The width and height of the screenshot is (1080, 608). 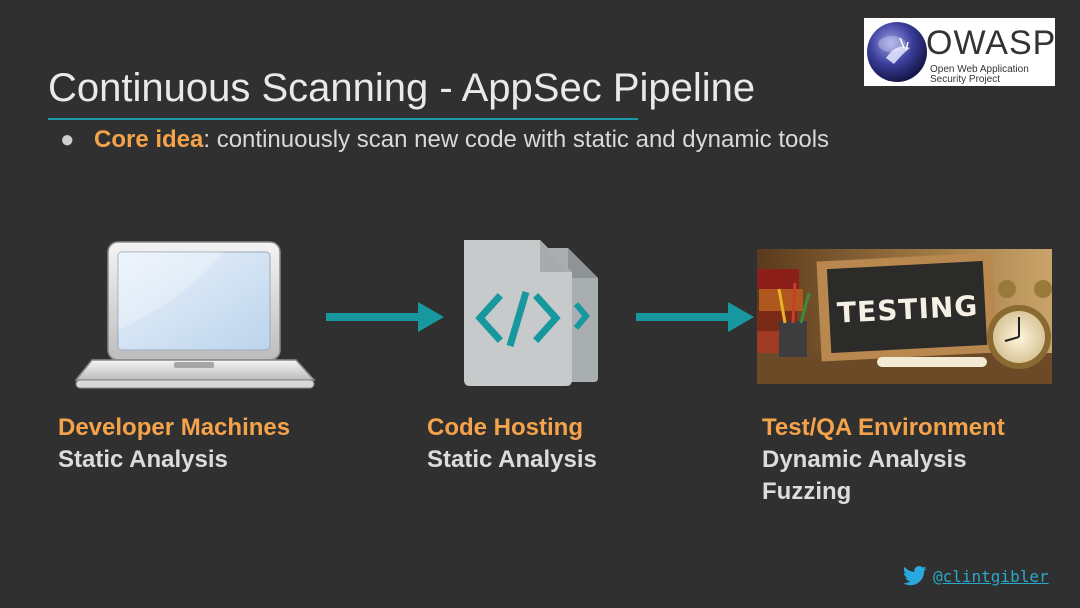 I want to click on twitter-credit: @clintgibler, so click(x=976, y=576).